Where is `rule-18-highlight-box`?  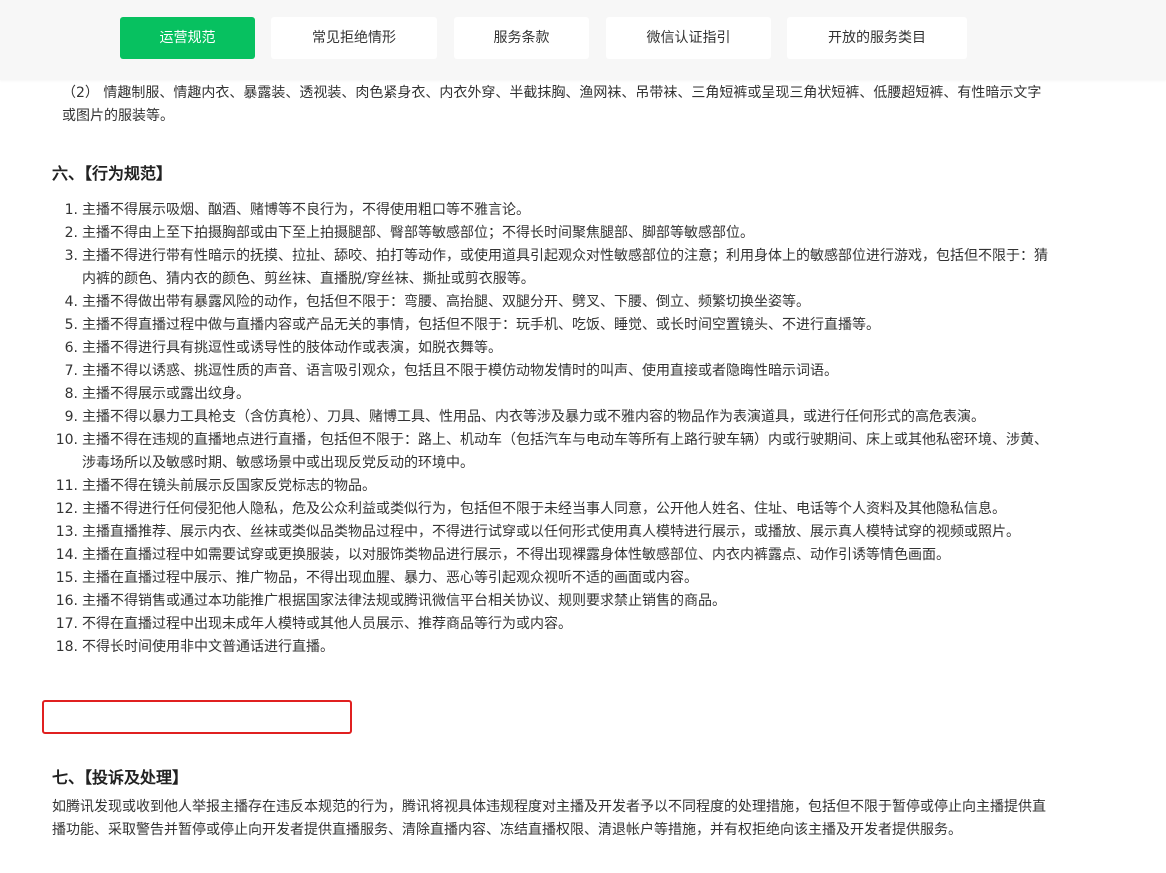
rule-18-highlight-box is located at coordinates (197, 717).